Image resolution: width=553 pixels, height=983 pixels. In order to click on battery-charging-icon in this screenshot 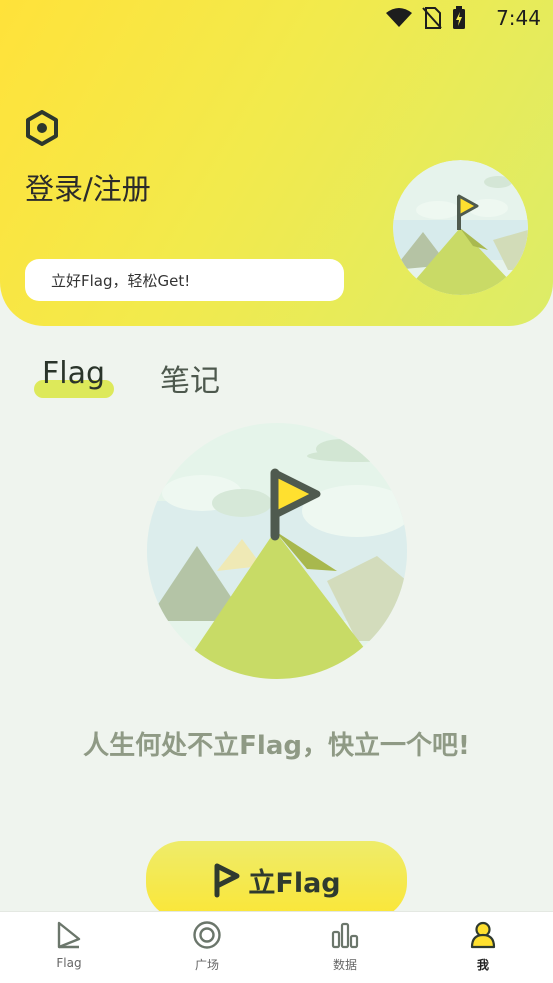, I will do `click(459, 17)`.